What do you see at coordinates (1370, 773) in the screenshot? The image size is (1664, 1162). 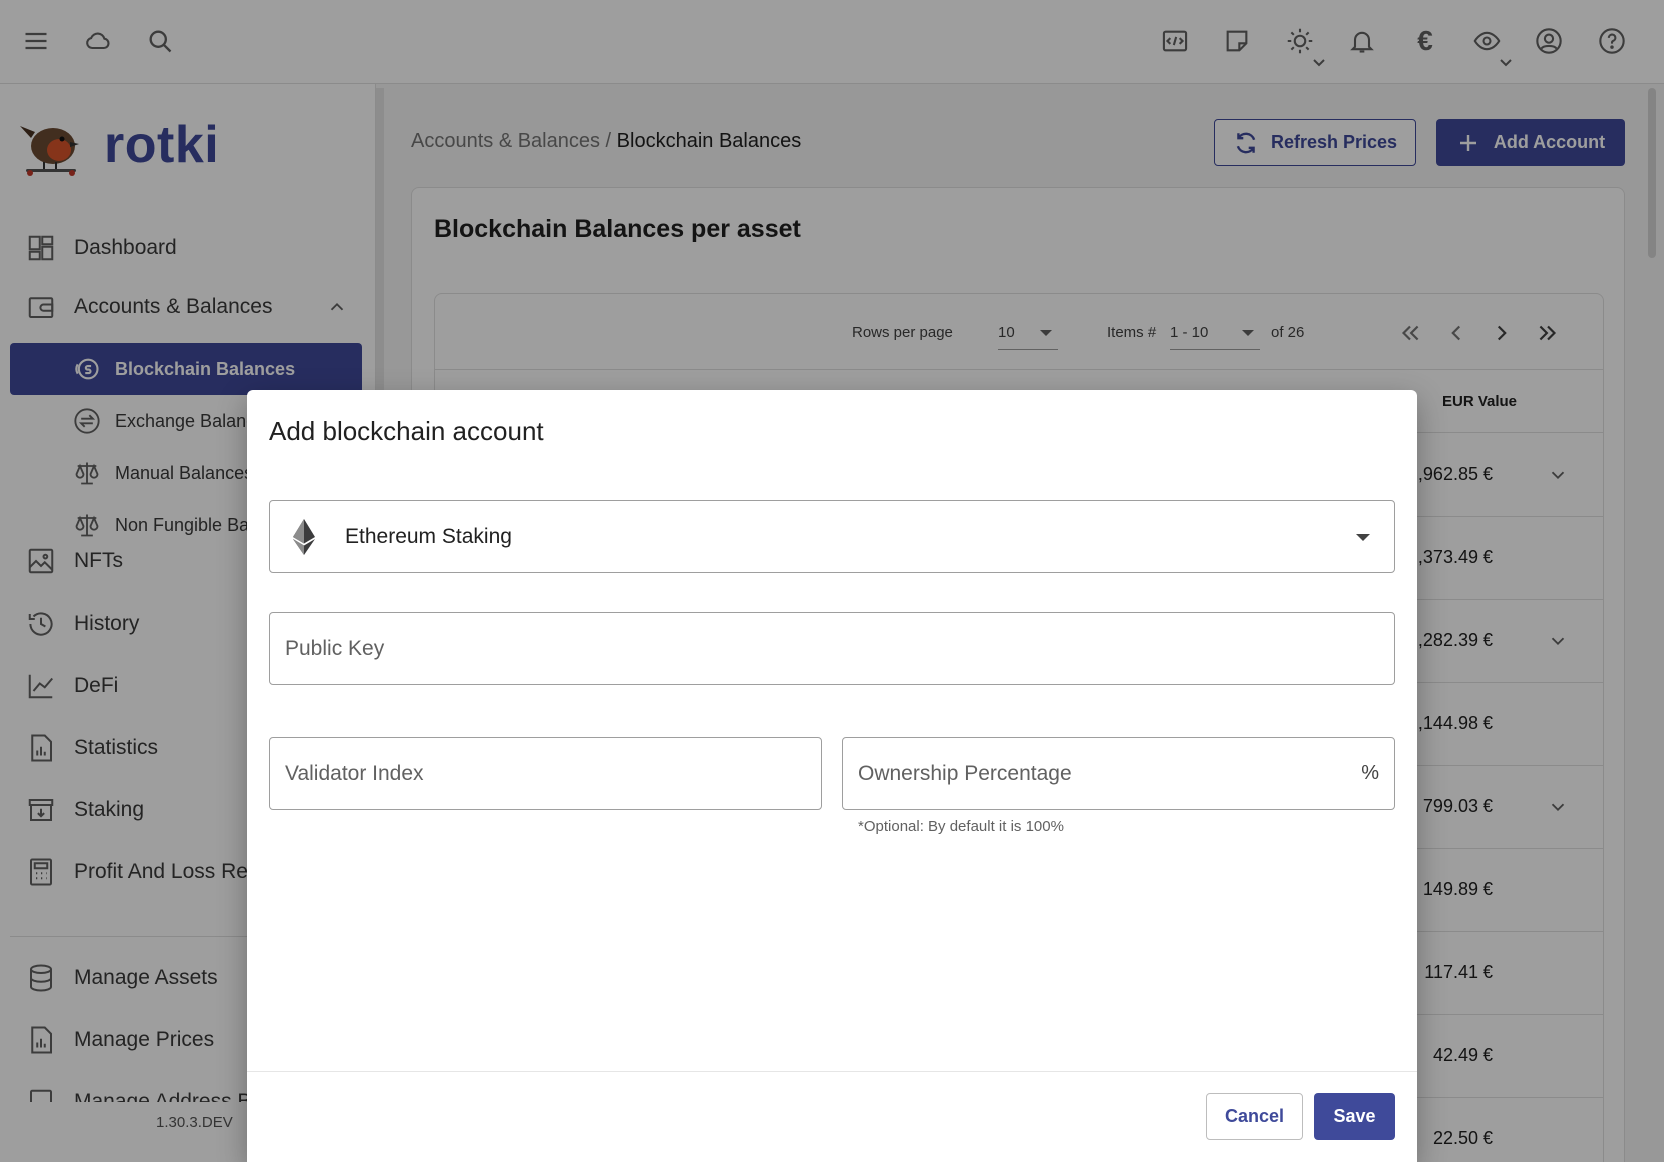 I see `percent-suffix: %` at bounding box center [1370, 773].